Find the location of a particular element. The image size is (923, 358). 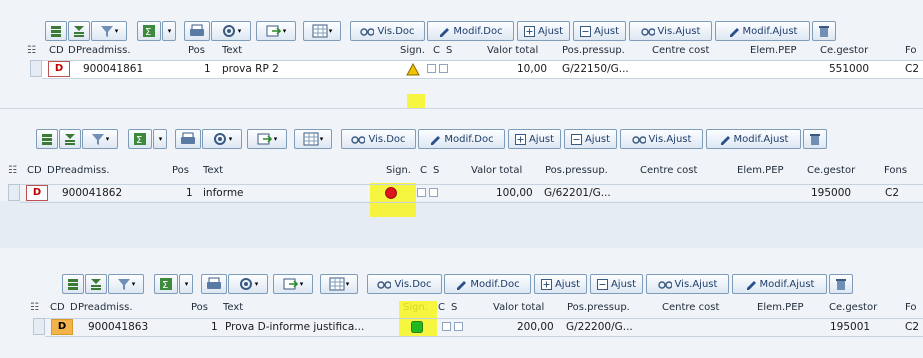

header-fons: Fons is located at coordinates (895, 170).